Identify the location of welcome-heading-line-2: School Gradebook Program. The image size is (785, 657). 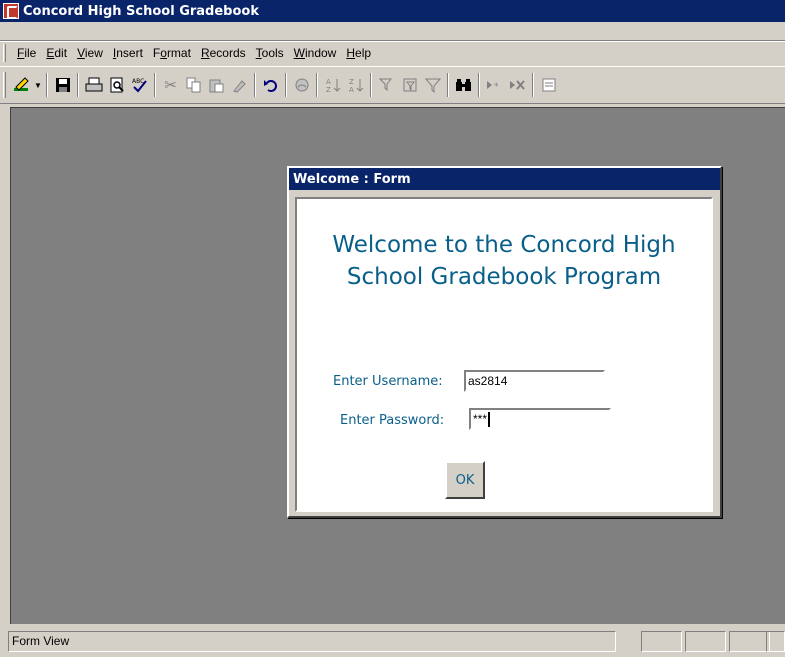
(504, 277).